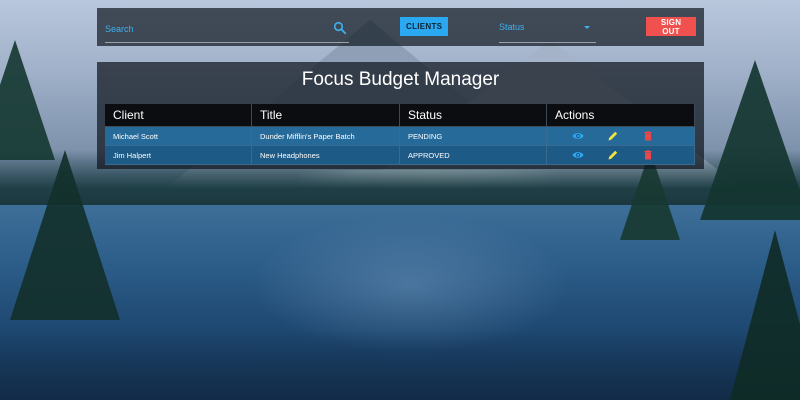  Describe the element at coordinates (512, 27) in the screenshot. I see `status-dropdown-label: Status` at that location.